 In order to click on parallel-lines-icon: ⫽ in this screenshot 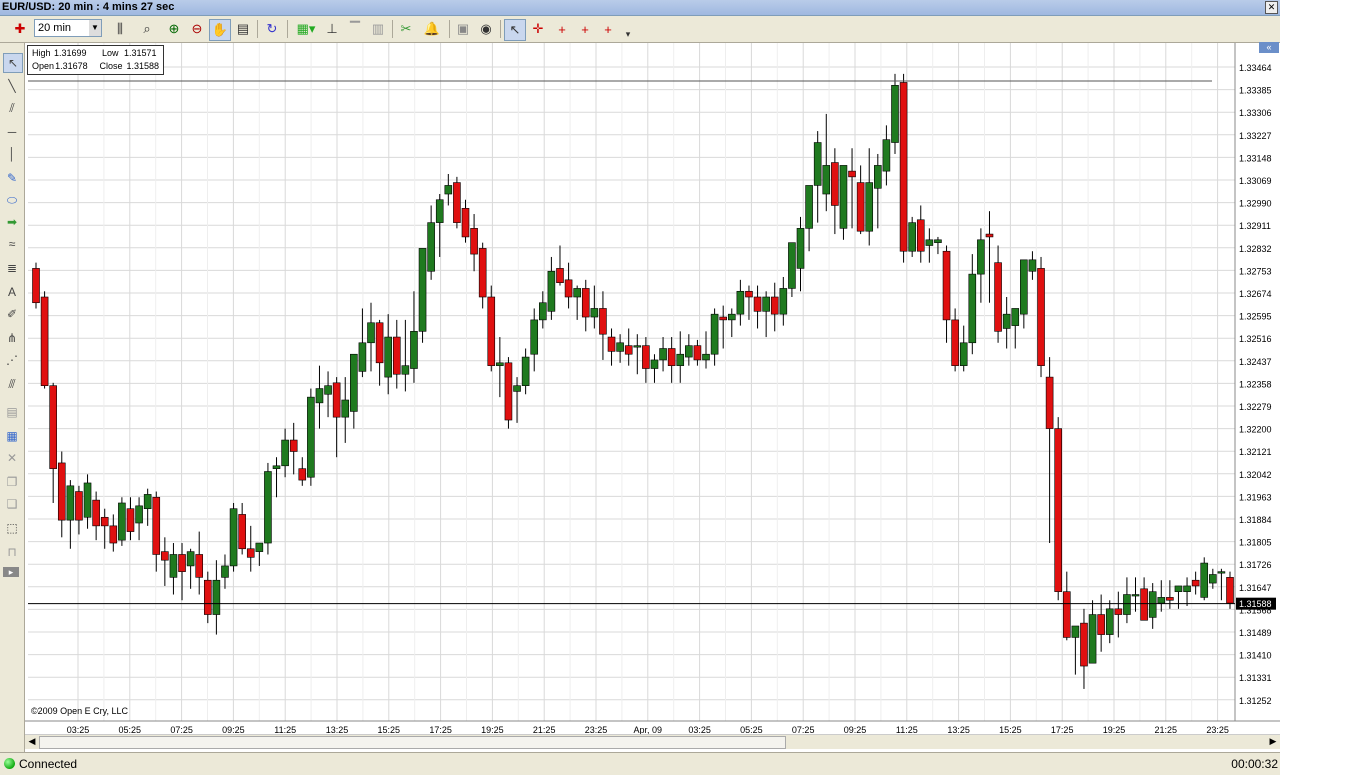, I will do `click(12, 108)`.